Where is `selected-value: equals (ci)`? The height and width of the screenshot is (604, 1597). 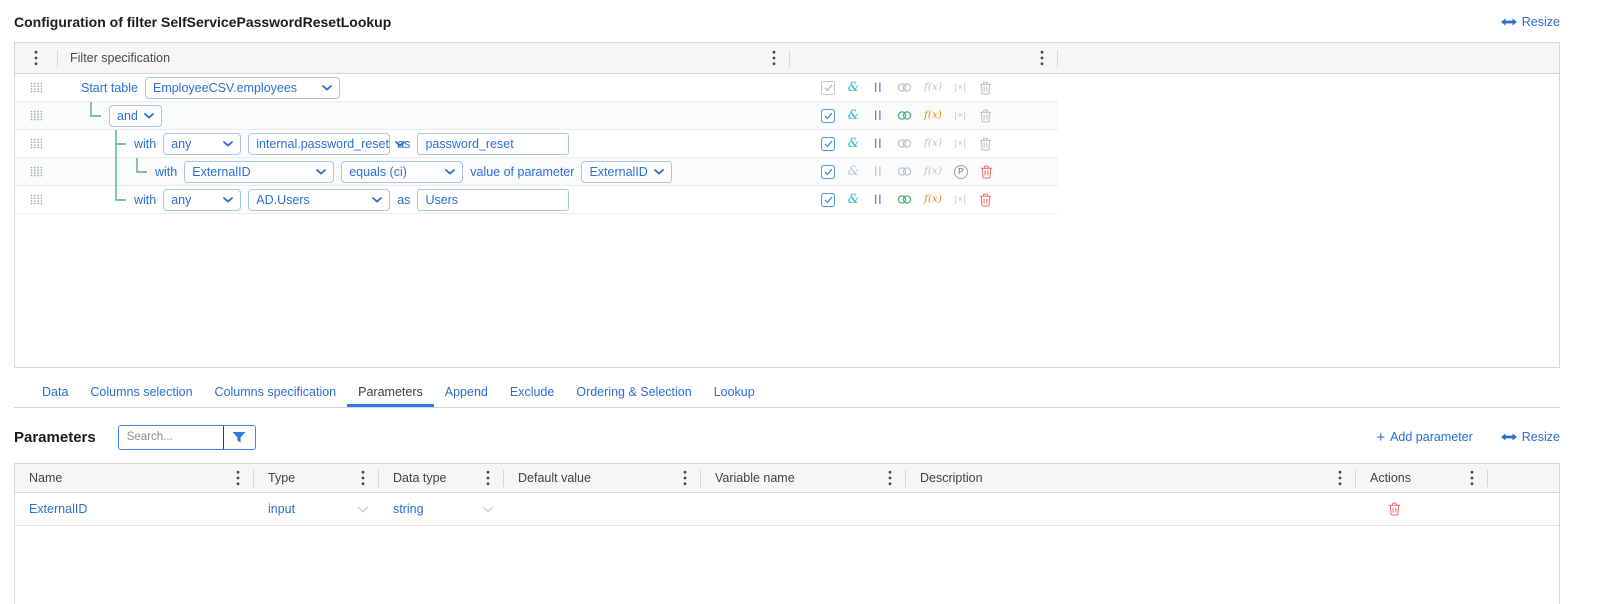
selected-value: equals (ci) is located at coordinates (378, 171).